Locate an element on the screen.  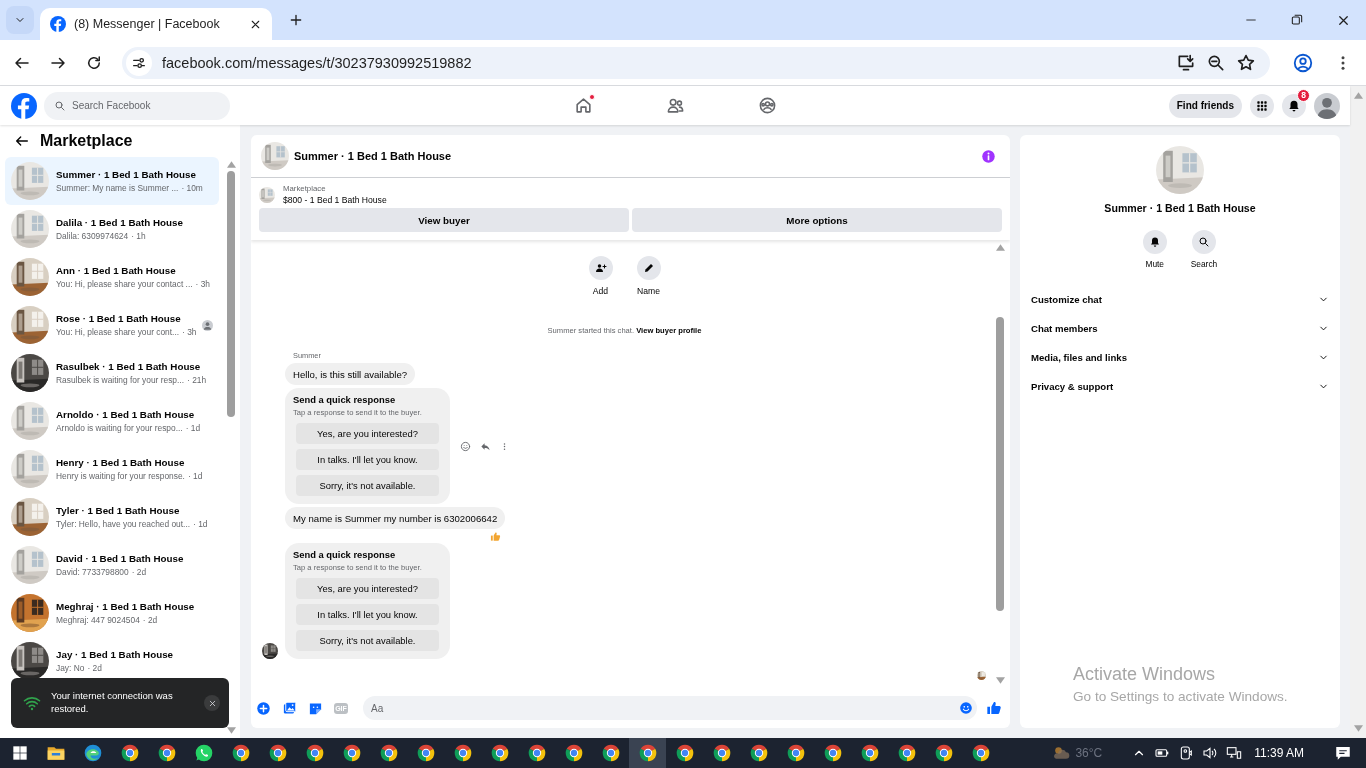
react-icon is located at coordinates (465, 446).